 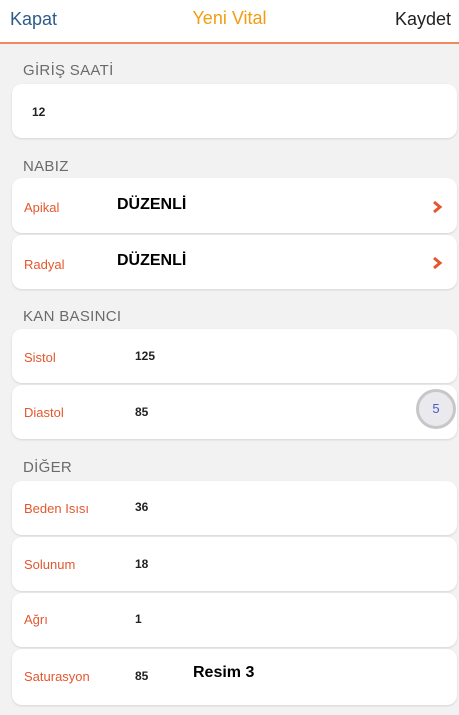 I want to click on agri-row: Ağrı 1, so click(x=234, y=620).